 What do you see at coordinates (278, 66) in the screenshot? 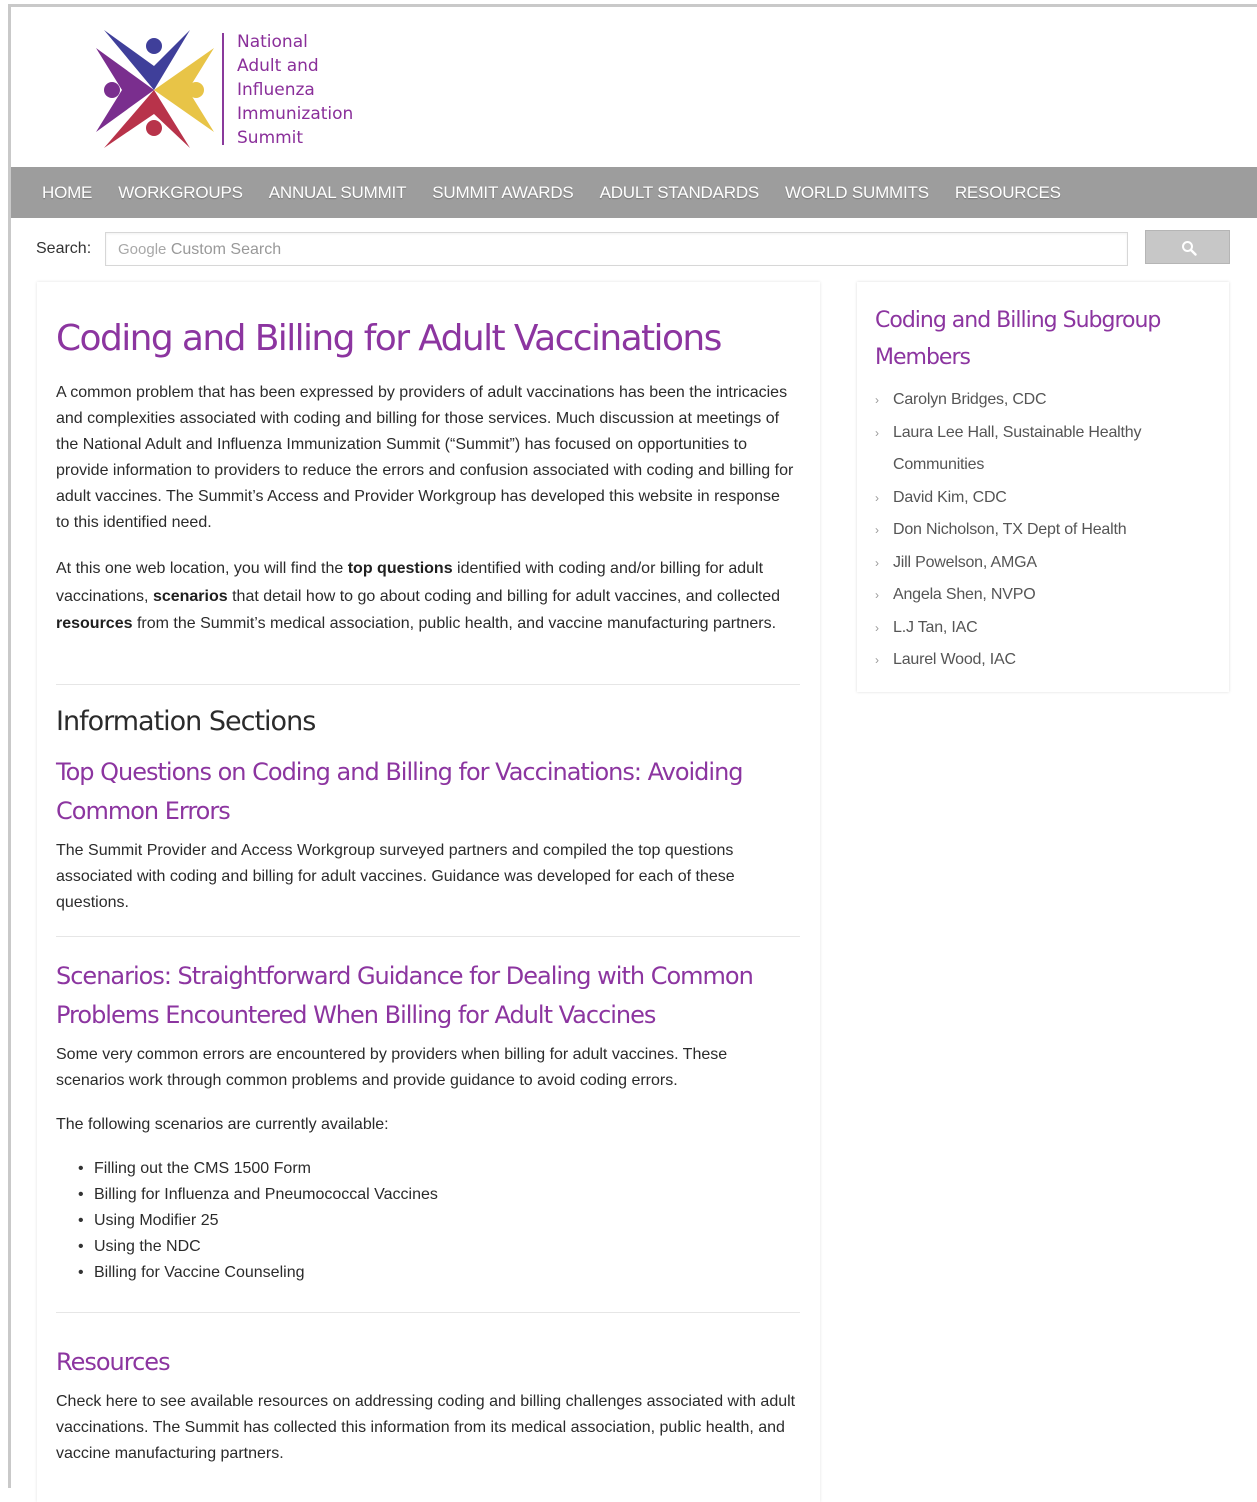
I see `logo-line: Adult and` at bounding box center [278, 66].